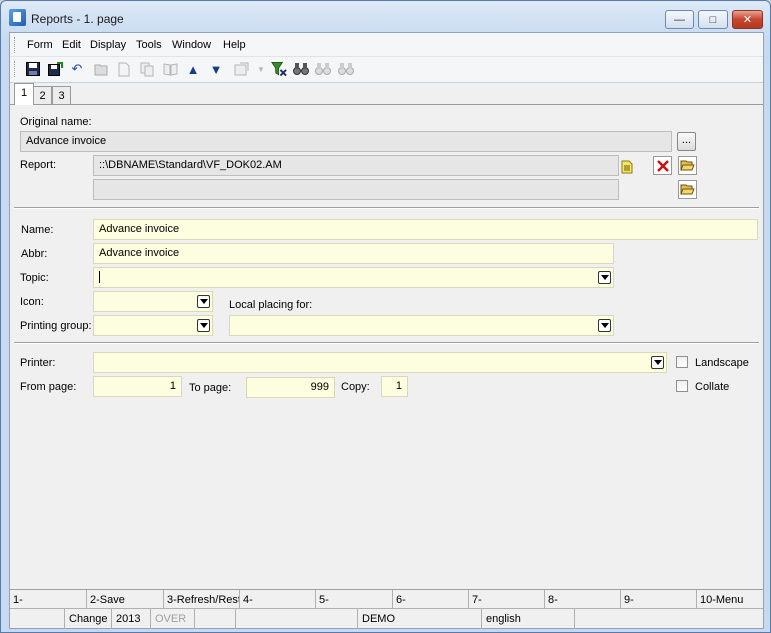 This screenshot has width=771, height=633. What do you see at coordinates (301, 69) in the screenshot?
I see `binoculars-icon` at bounding box center [301, 69].